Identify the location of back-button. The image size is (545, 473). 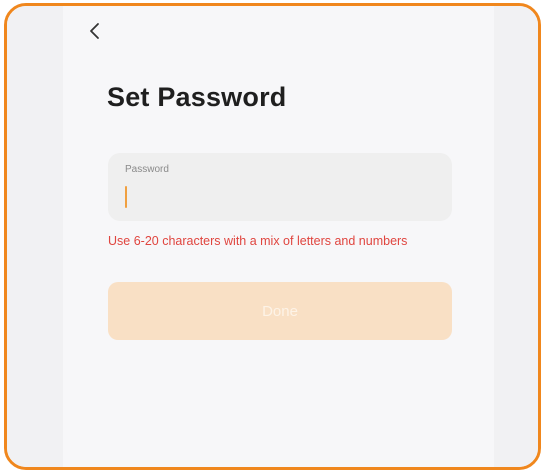
(94, 31).